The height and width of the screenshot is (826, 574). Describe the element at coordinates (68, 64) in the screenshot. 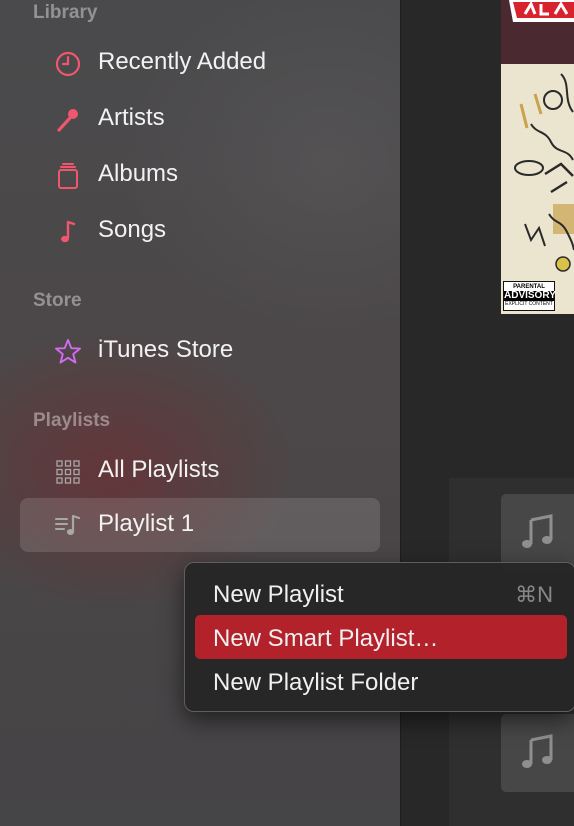

I see `clock-icon` at that location.